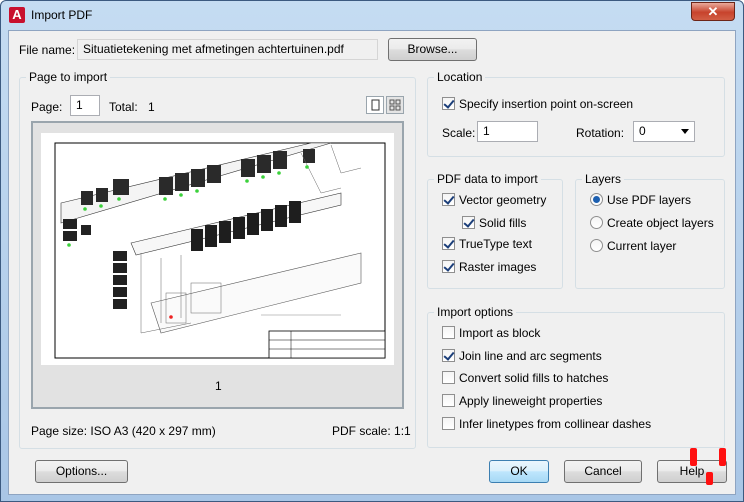 The height and width of the screenshot is (502, 744). I want to click on single-page-view-icon, so click(375, 105).